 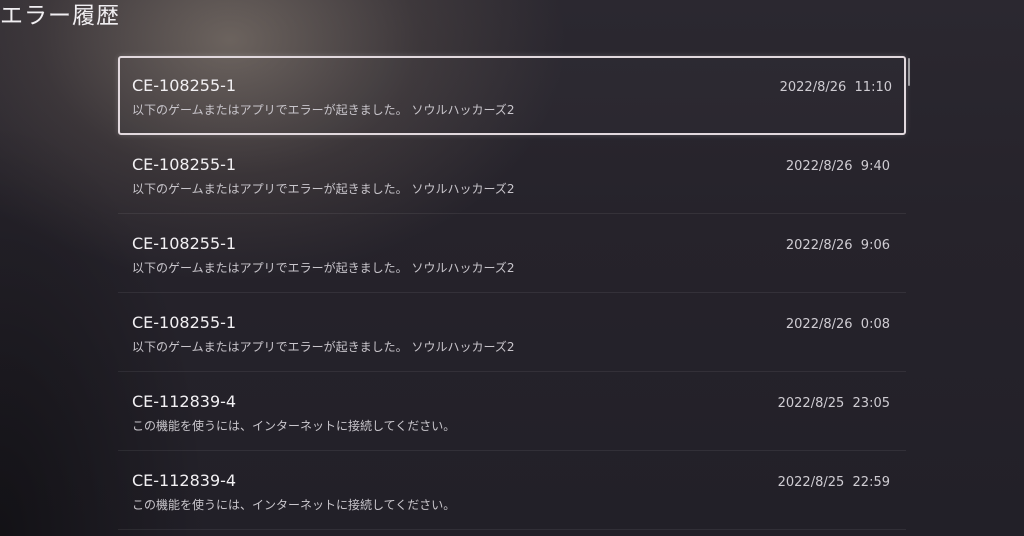 I want to click on error-datetime: 2022/8/25 23:05, so click(x=833, y=403).